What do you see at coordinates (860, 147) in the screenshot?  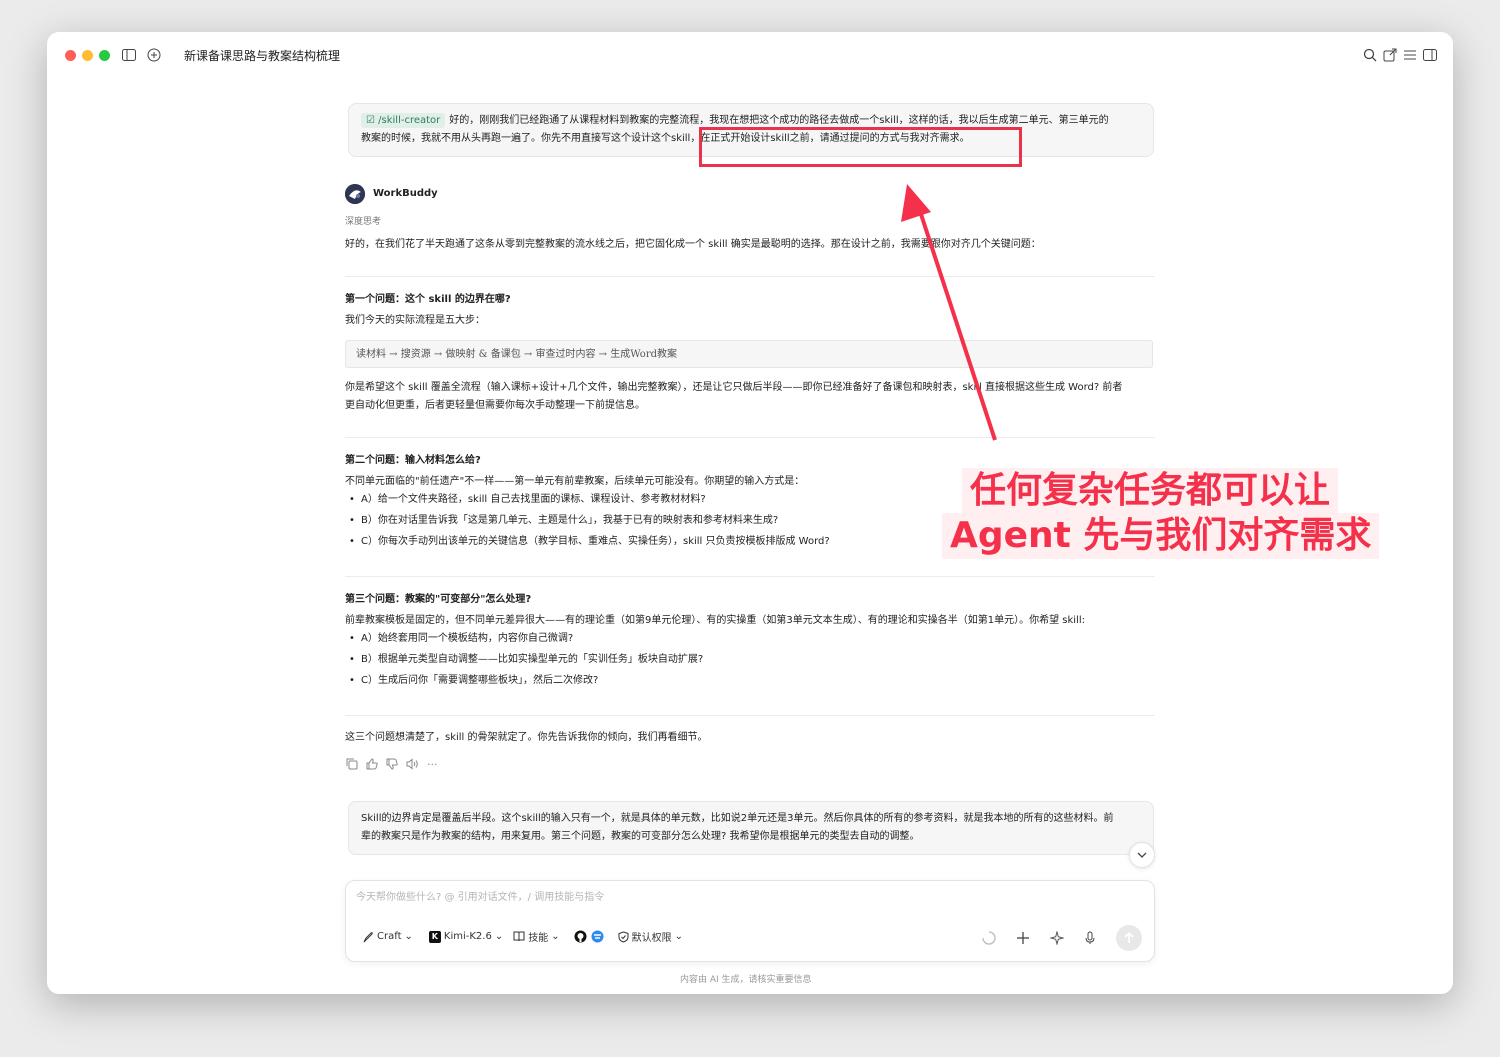 I see `highlight-box` at bounding box center [860, 147].